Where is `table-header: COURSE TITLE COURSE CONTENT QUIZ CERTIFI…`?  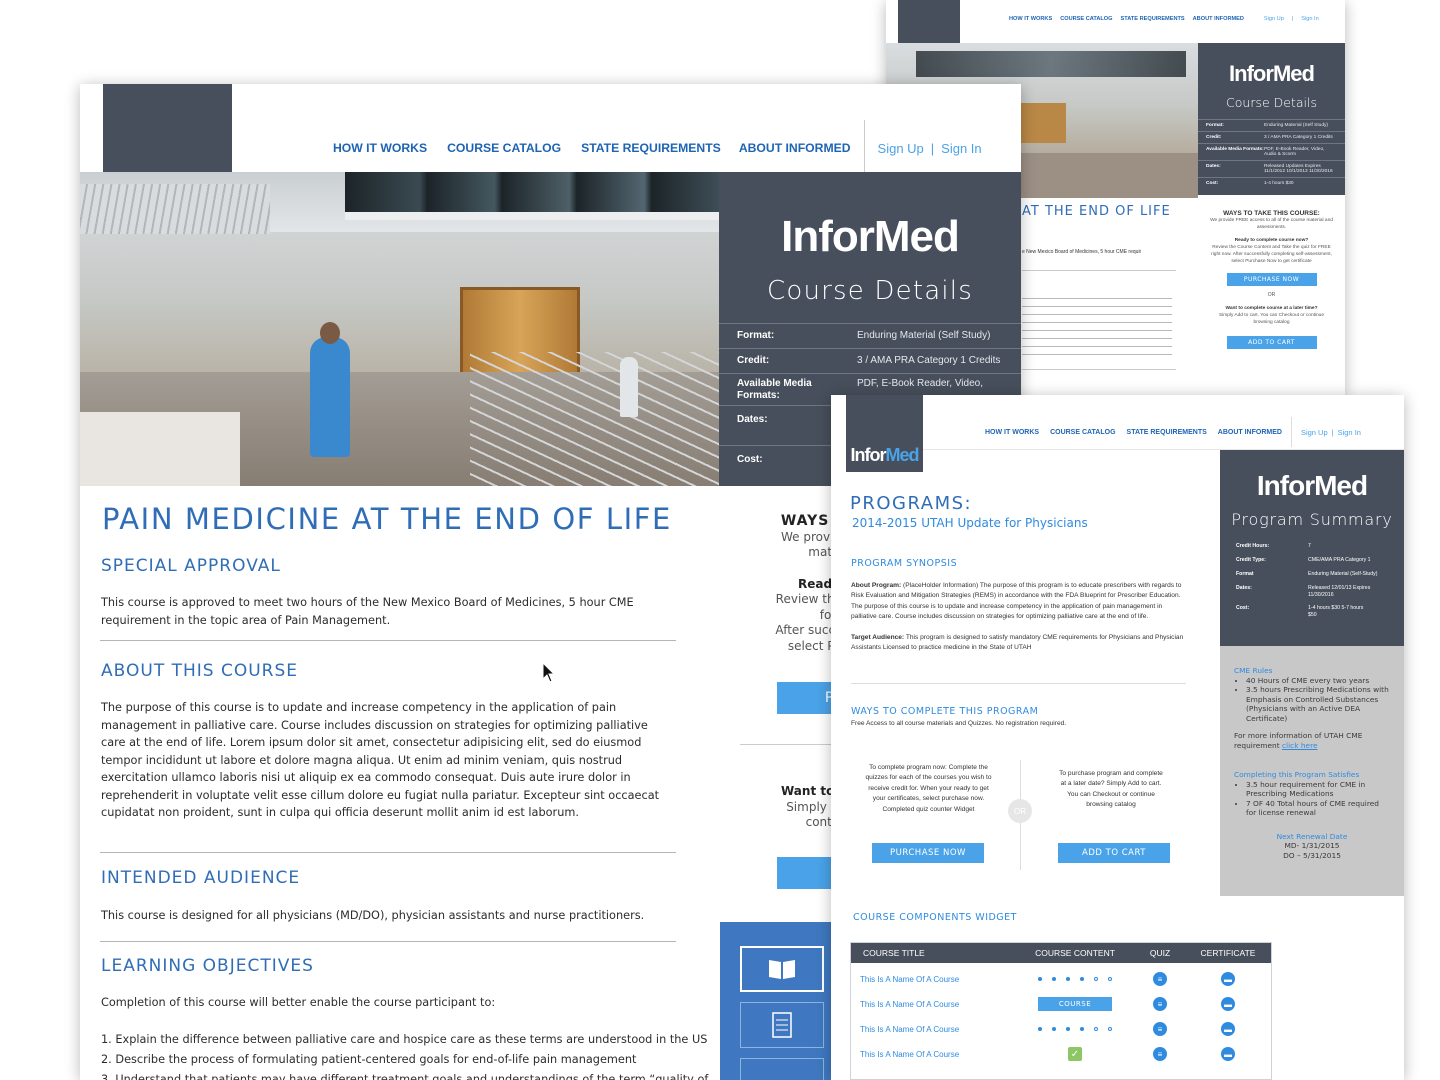
table-header: COURSE TITLE COURSE CONTENT QUIZ CERTIFI… is located at coordinates (1061, 953).